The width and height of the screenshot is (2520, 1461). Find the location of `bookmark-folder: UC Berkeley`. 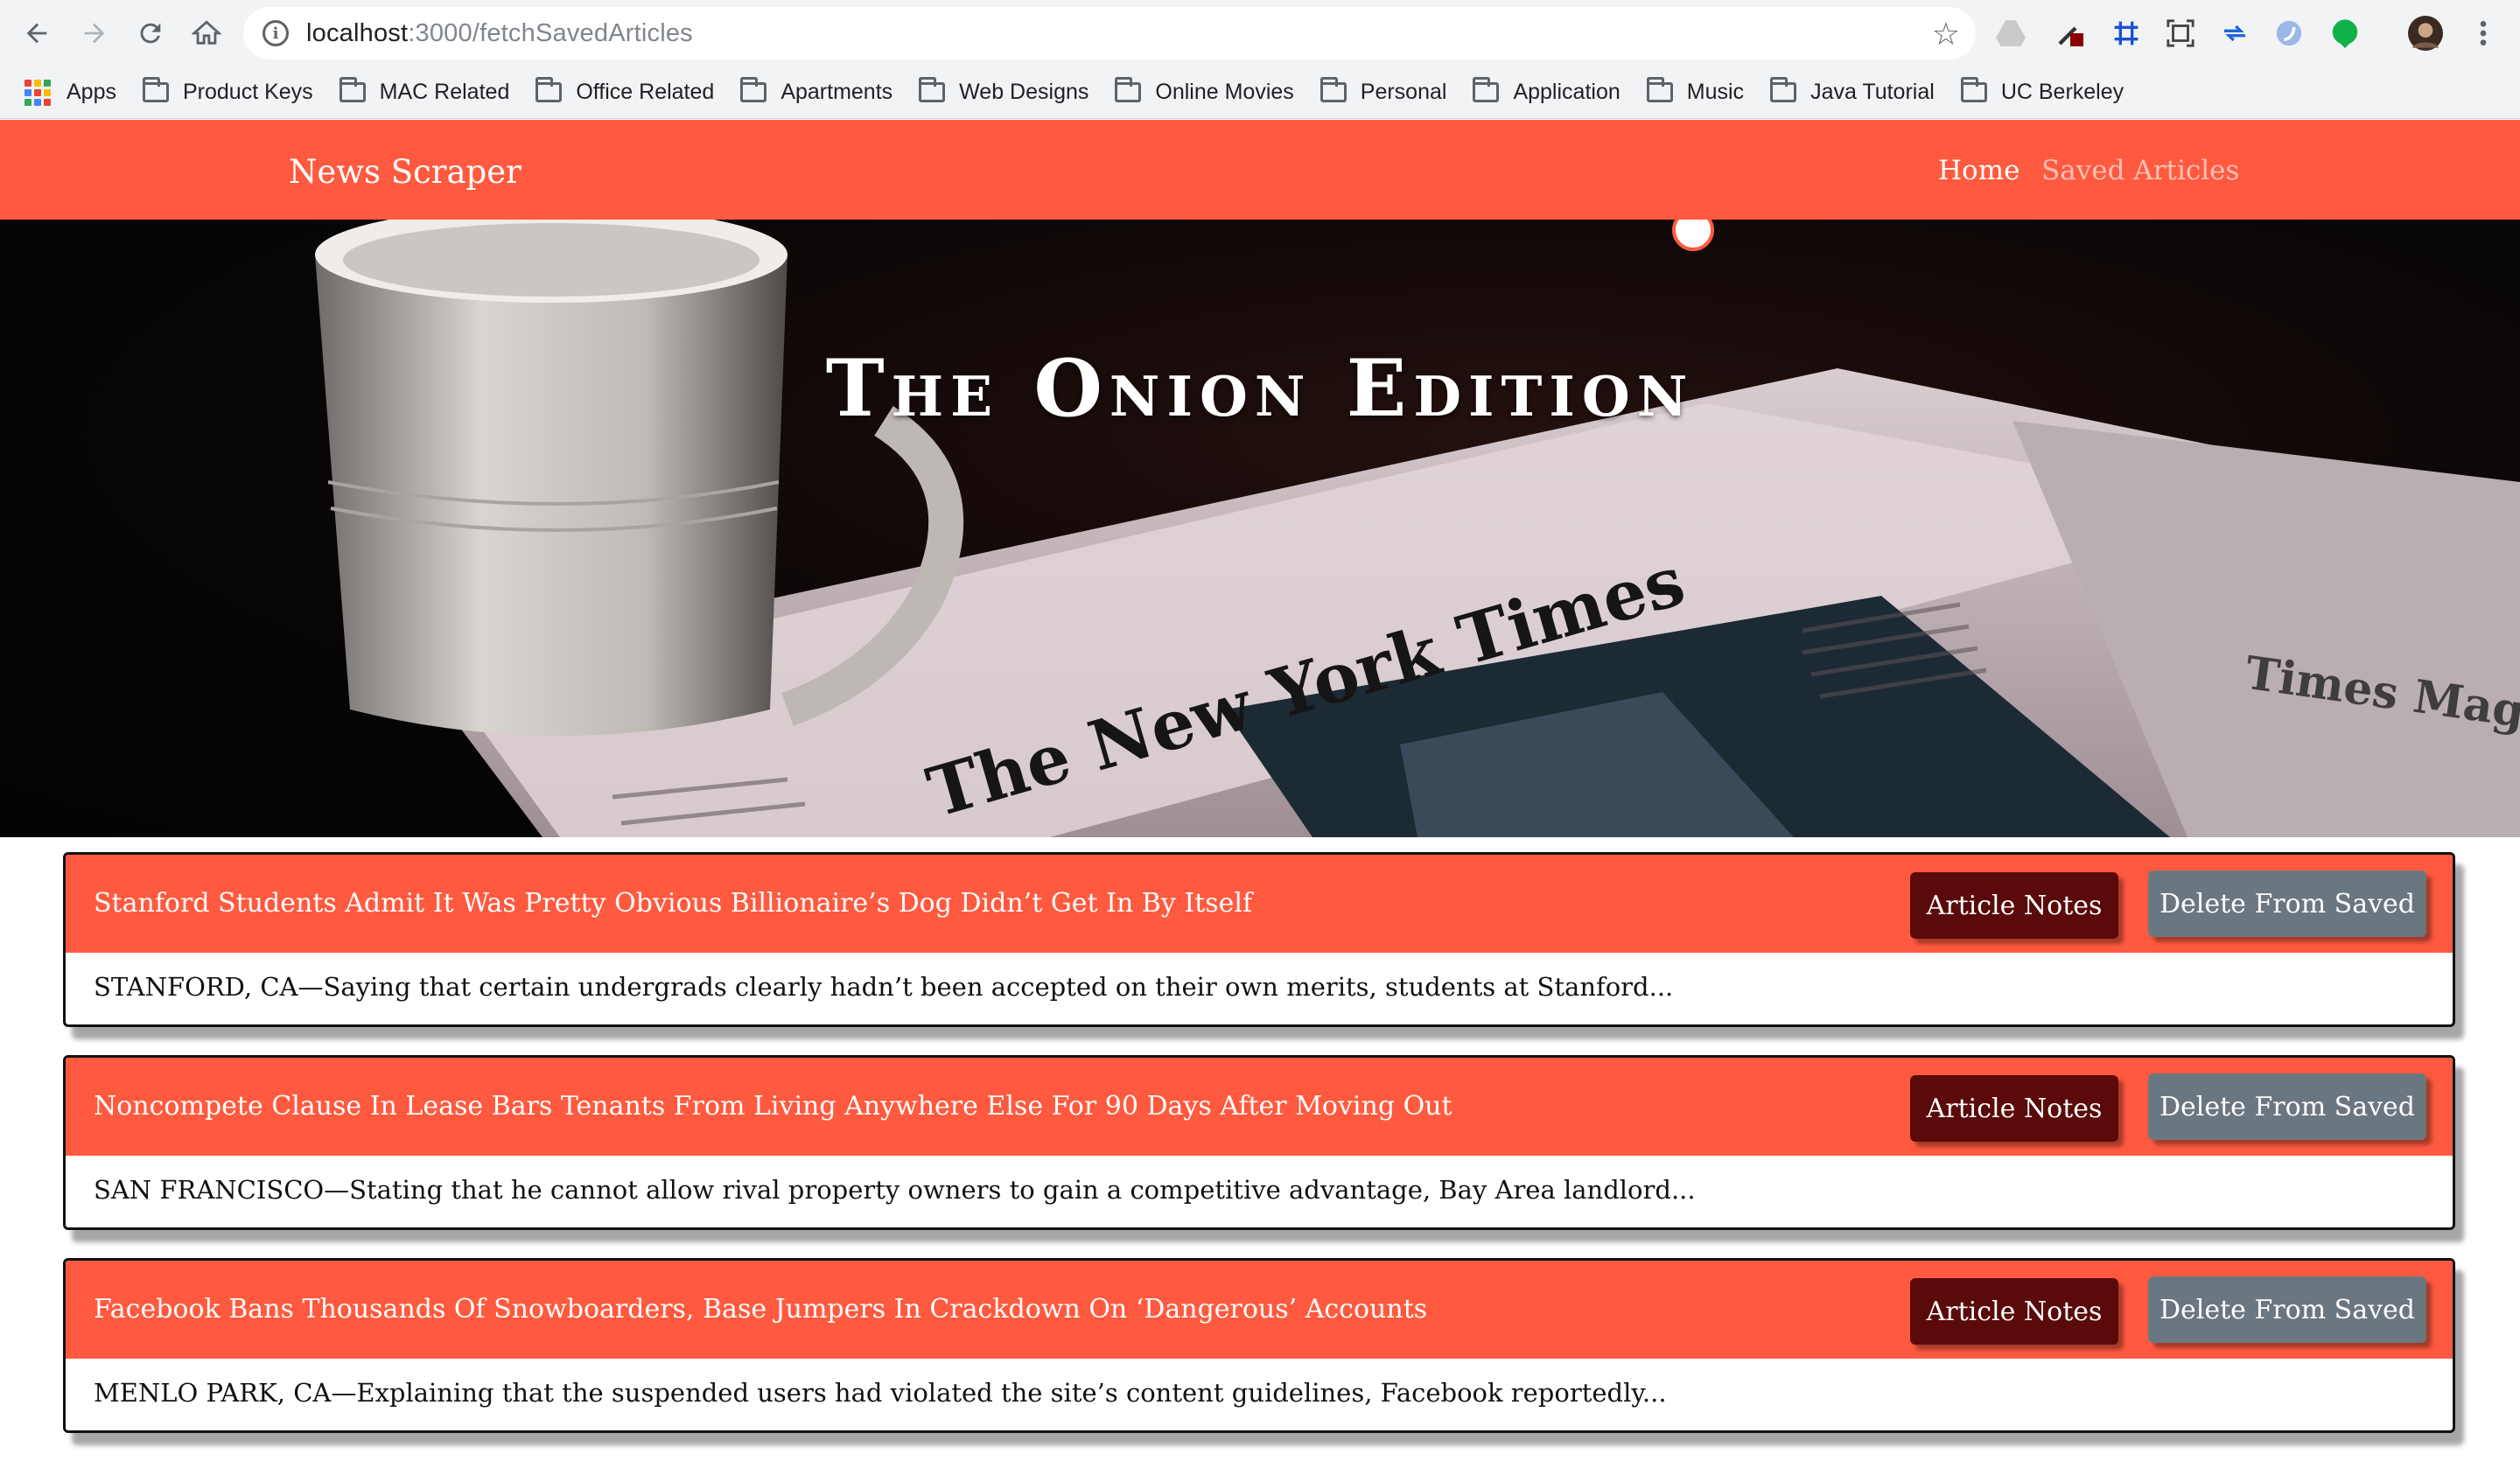

bookmark-folder: UC Berkeley is located at coordinates (2042, 91).